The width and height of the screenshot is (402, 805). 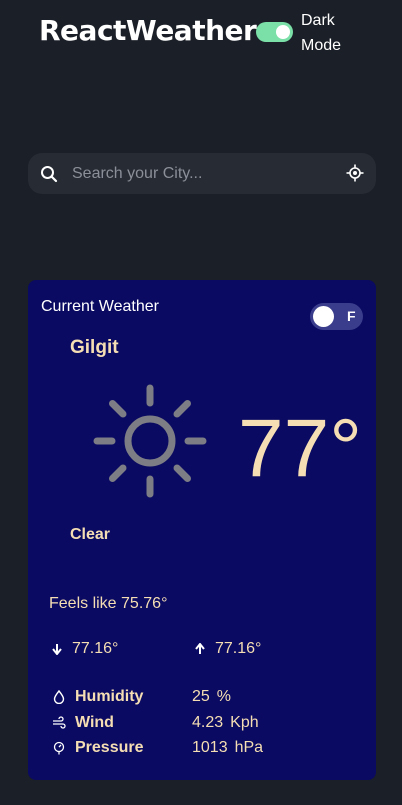 I want to click on dark-mode-toggle, so click(x=274, y=32).